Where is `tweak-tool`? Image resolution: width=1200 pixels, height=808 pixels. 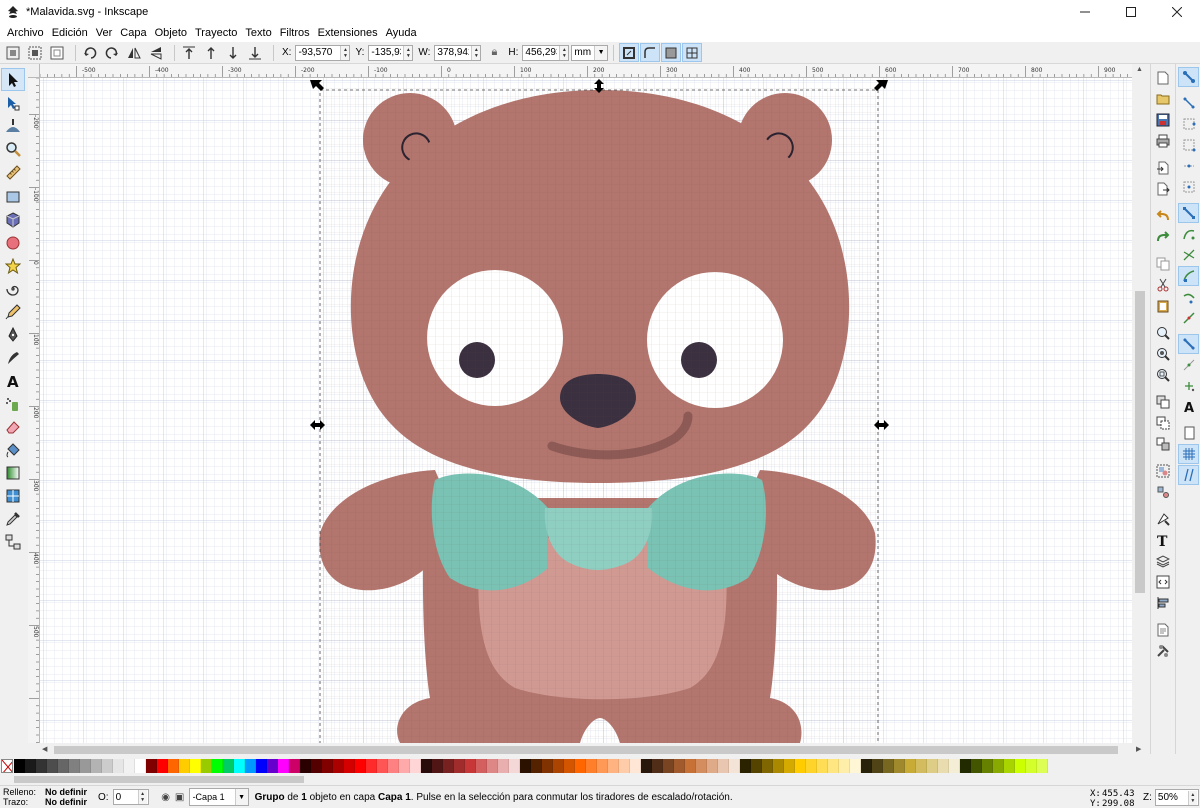 tweak-tool is located at coordinates (13, 125).